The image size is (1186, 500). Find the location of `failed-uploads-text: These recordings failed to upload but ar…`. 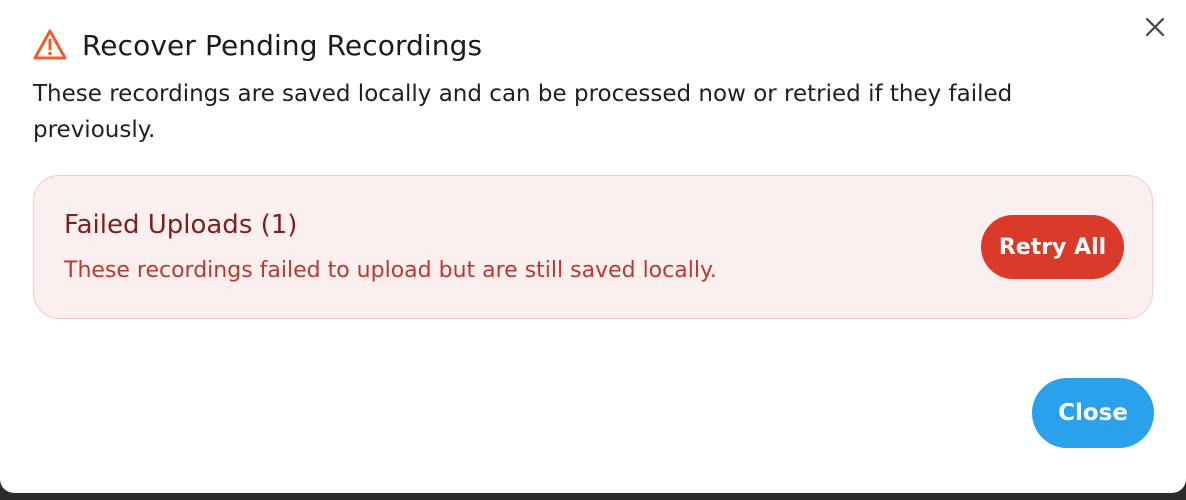

failed-uploads-text: These recordings failed to upload but ar… is located at coordinates (390, 270).